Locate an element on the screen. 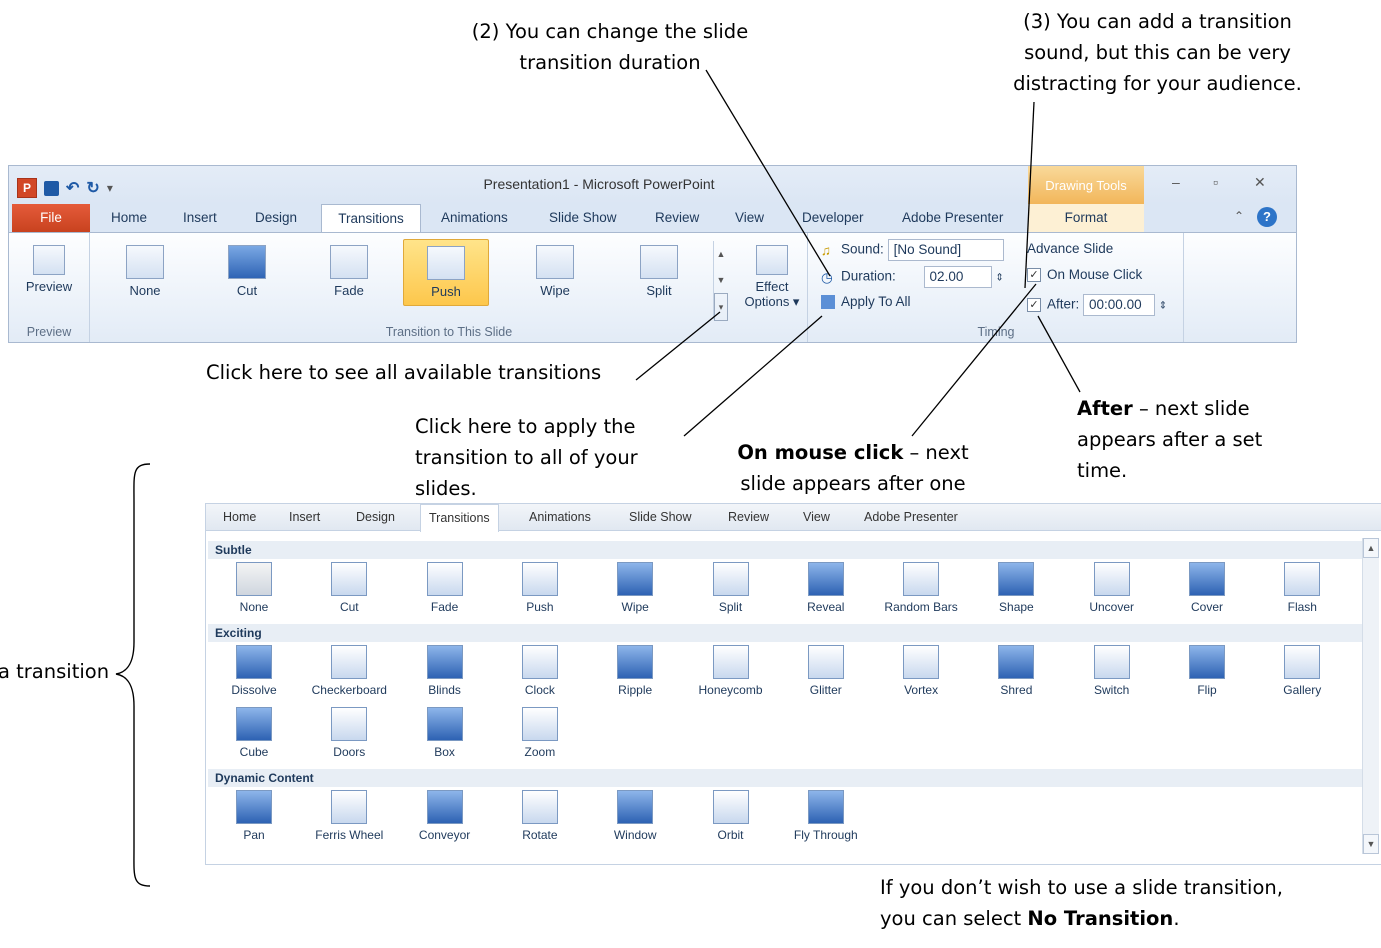 The image size is (1381, 948). sound-row: ♫ Sound: [No Sound] is located at coordinates (912, 250).